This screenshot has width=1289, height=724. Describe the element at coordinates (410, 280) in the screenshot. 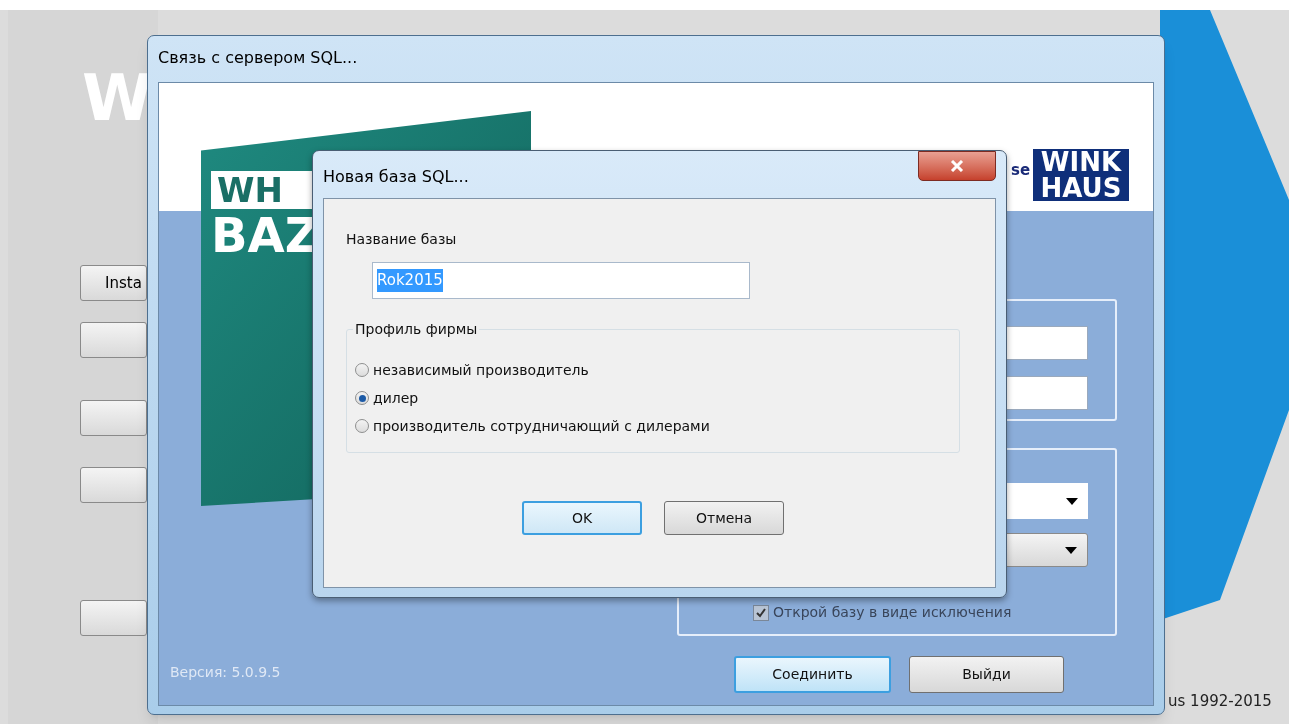

I see `field-value: Rok2015` at that location.